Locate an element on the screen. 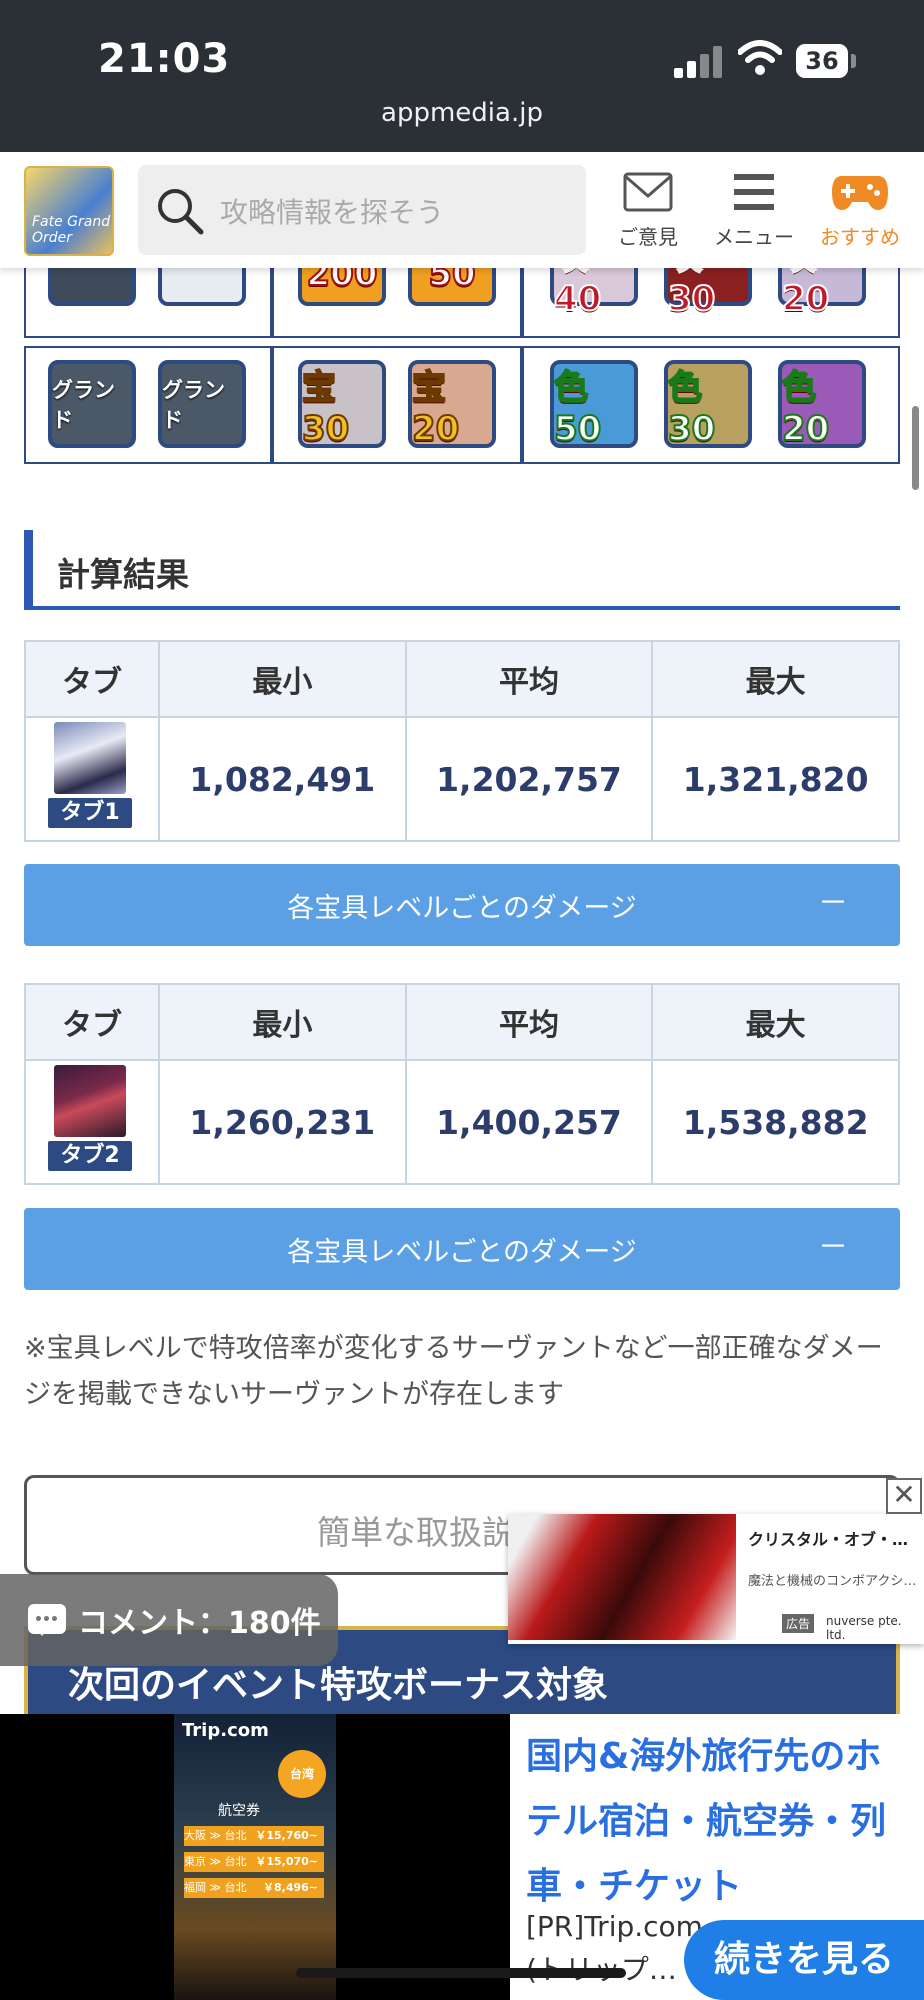 Image resolution: width=924 pixels, height=2000 pixels. fare-price: ￥15,070~ is located at coordinates (286, 1861).